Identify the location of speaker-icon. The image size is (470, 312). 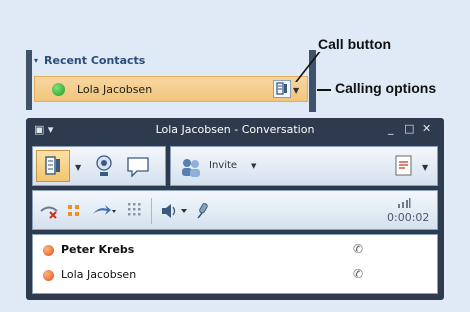
(174, 211).